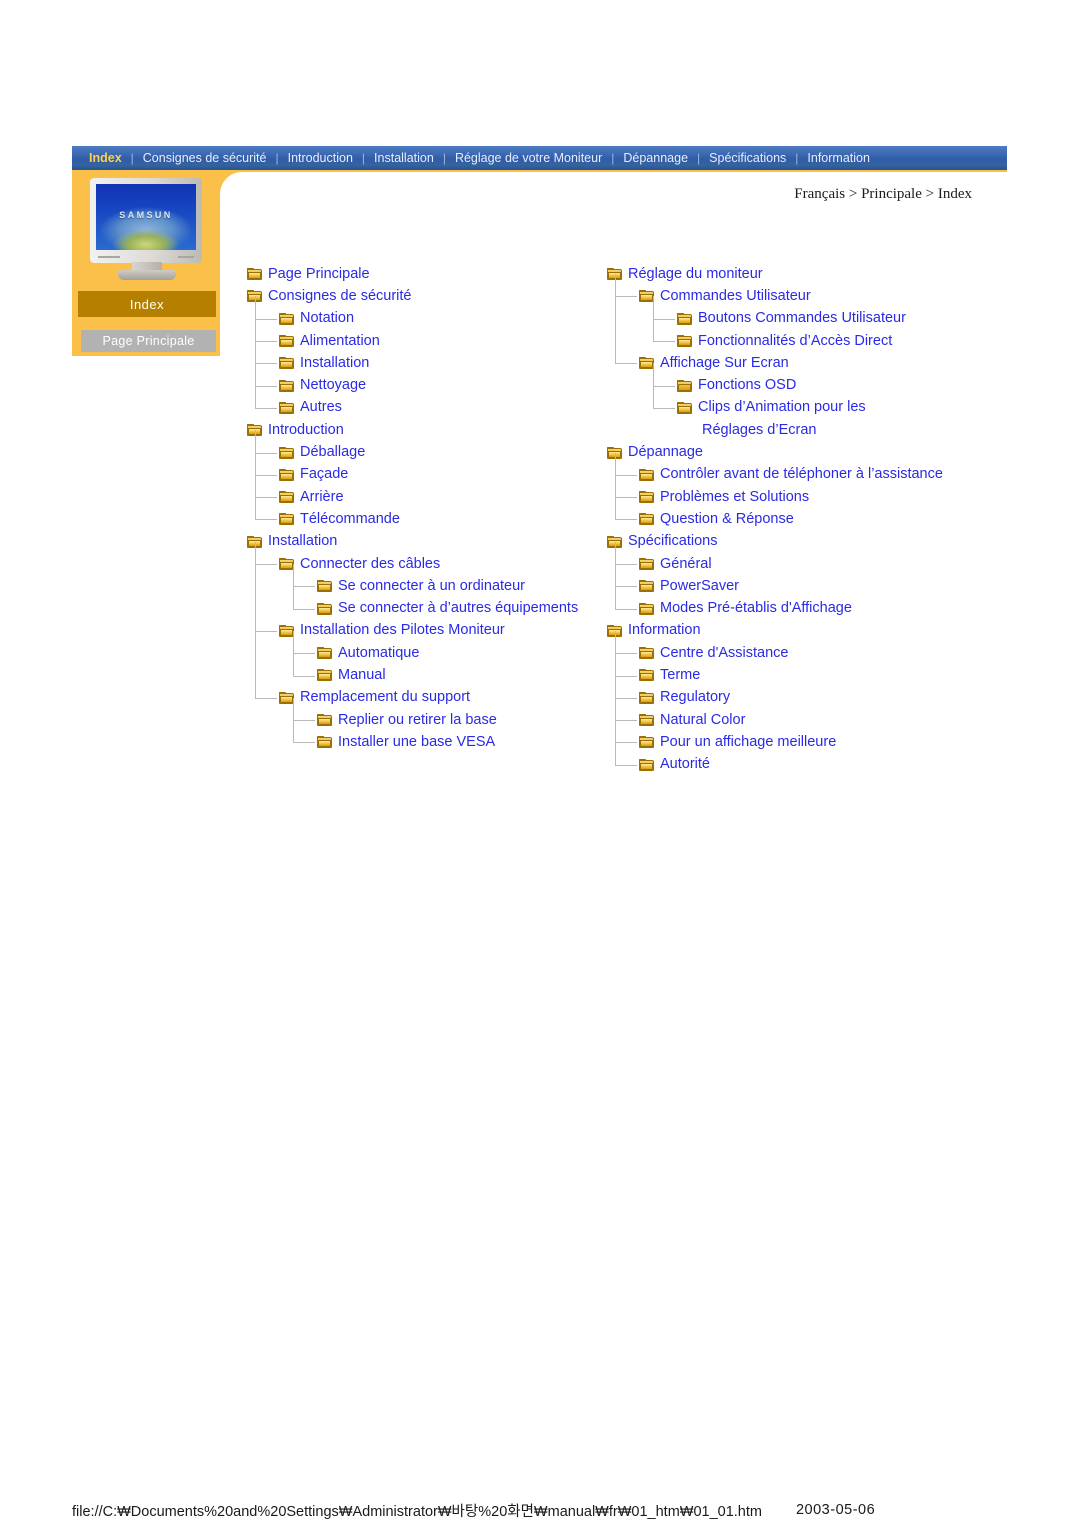 This screenshot has width=1080, height=1528. I want to click on index-tree-item: Spécifications, so click(807, 542).